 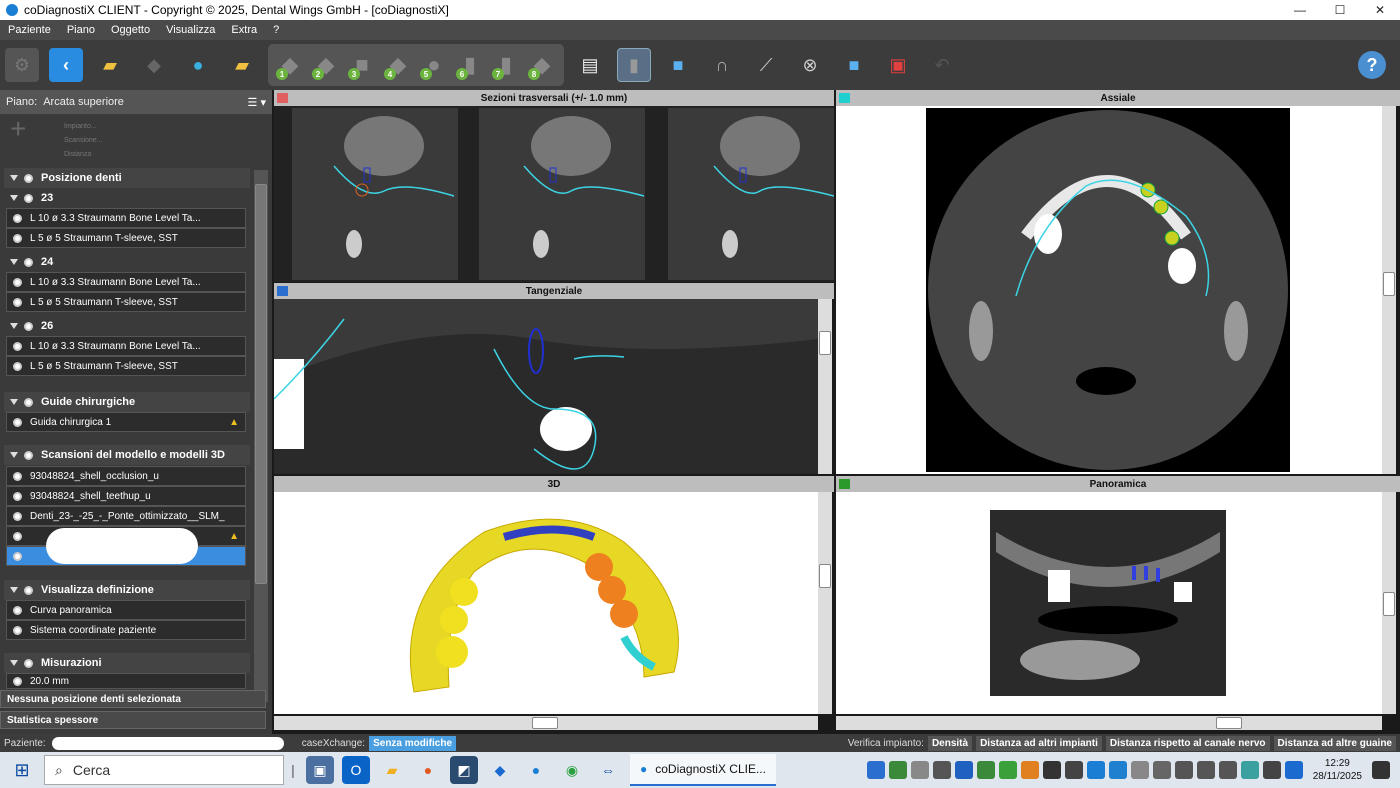 I want to click on tooth-24: 24, so click(x=127, y=262).